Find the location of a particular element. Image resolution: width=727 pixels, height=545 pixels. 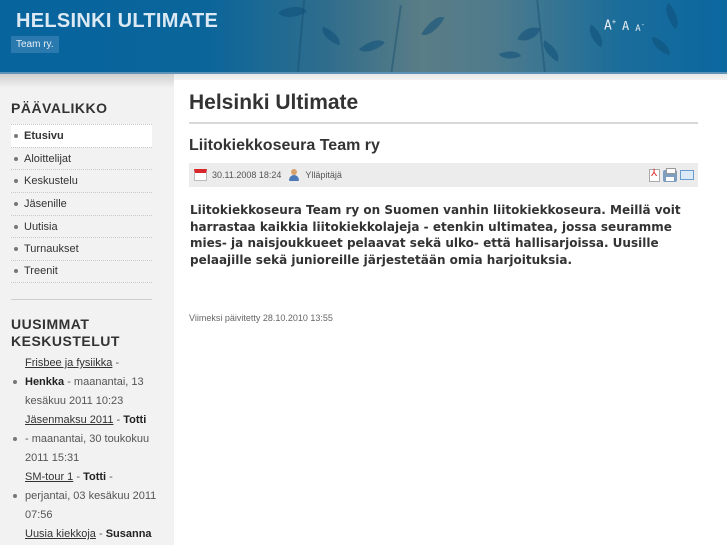

pdf-icon is located at coordinates (654, 175).